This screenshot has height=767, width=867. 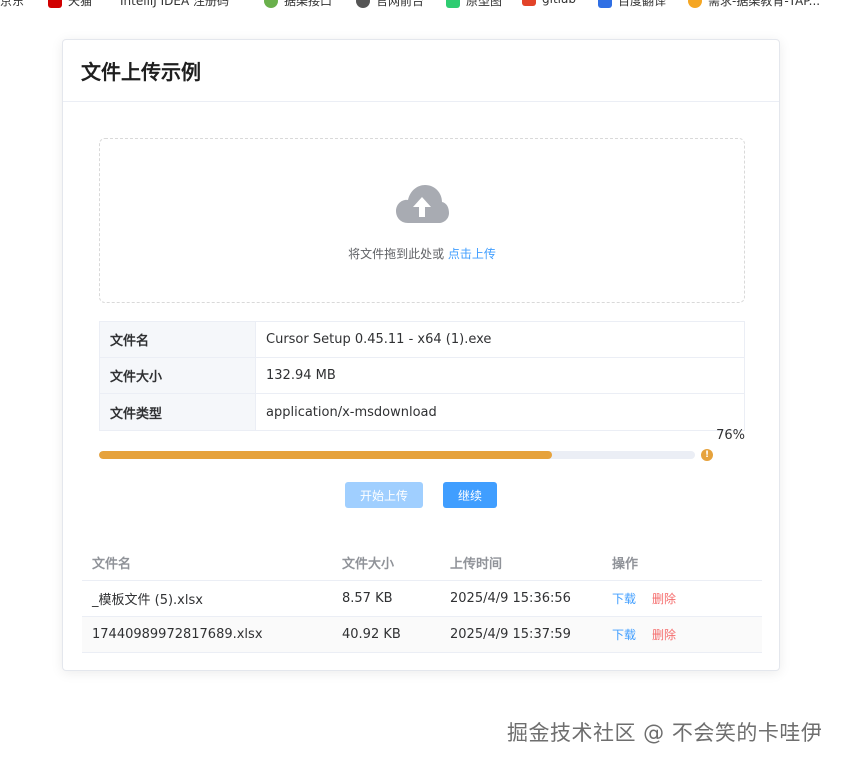 I want to click on bookmark-tmall: 天猫, so click(x=70, y=4).